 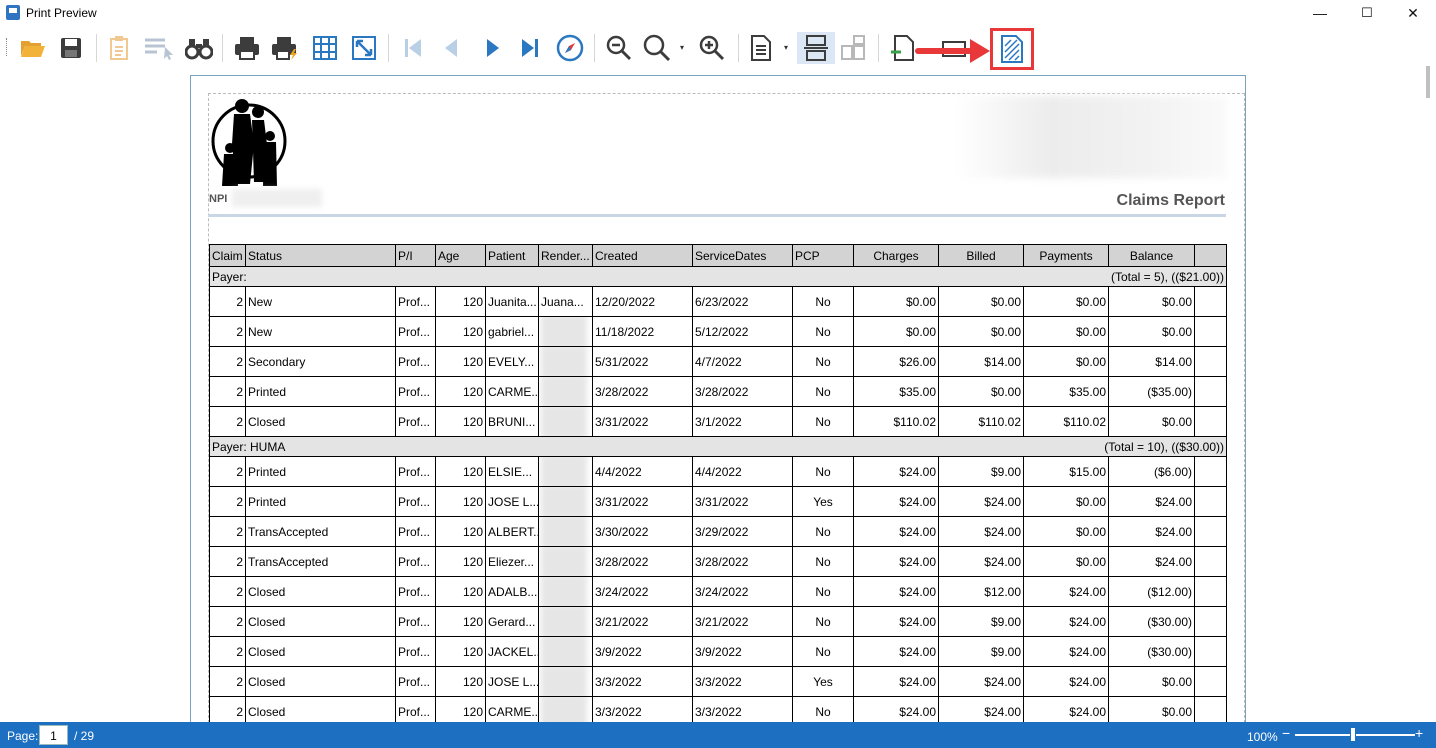 What do you see at coordinates (570, 48) in the screenshot?
I see `navigation-icon` at bounding box center [570, 48].